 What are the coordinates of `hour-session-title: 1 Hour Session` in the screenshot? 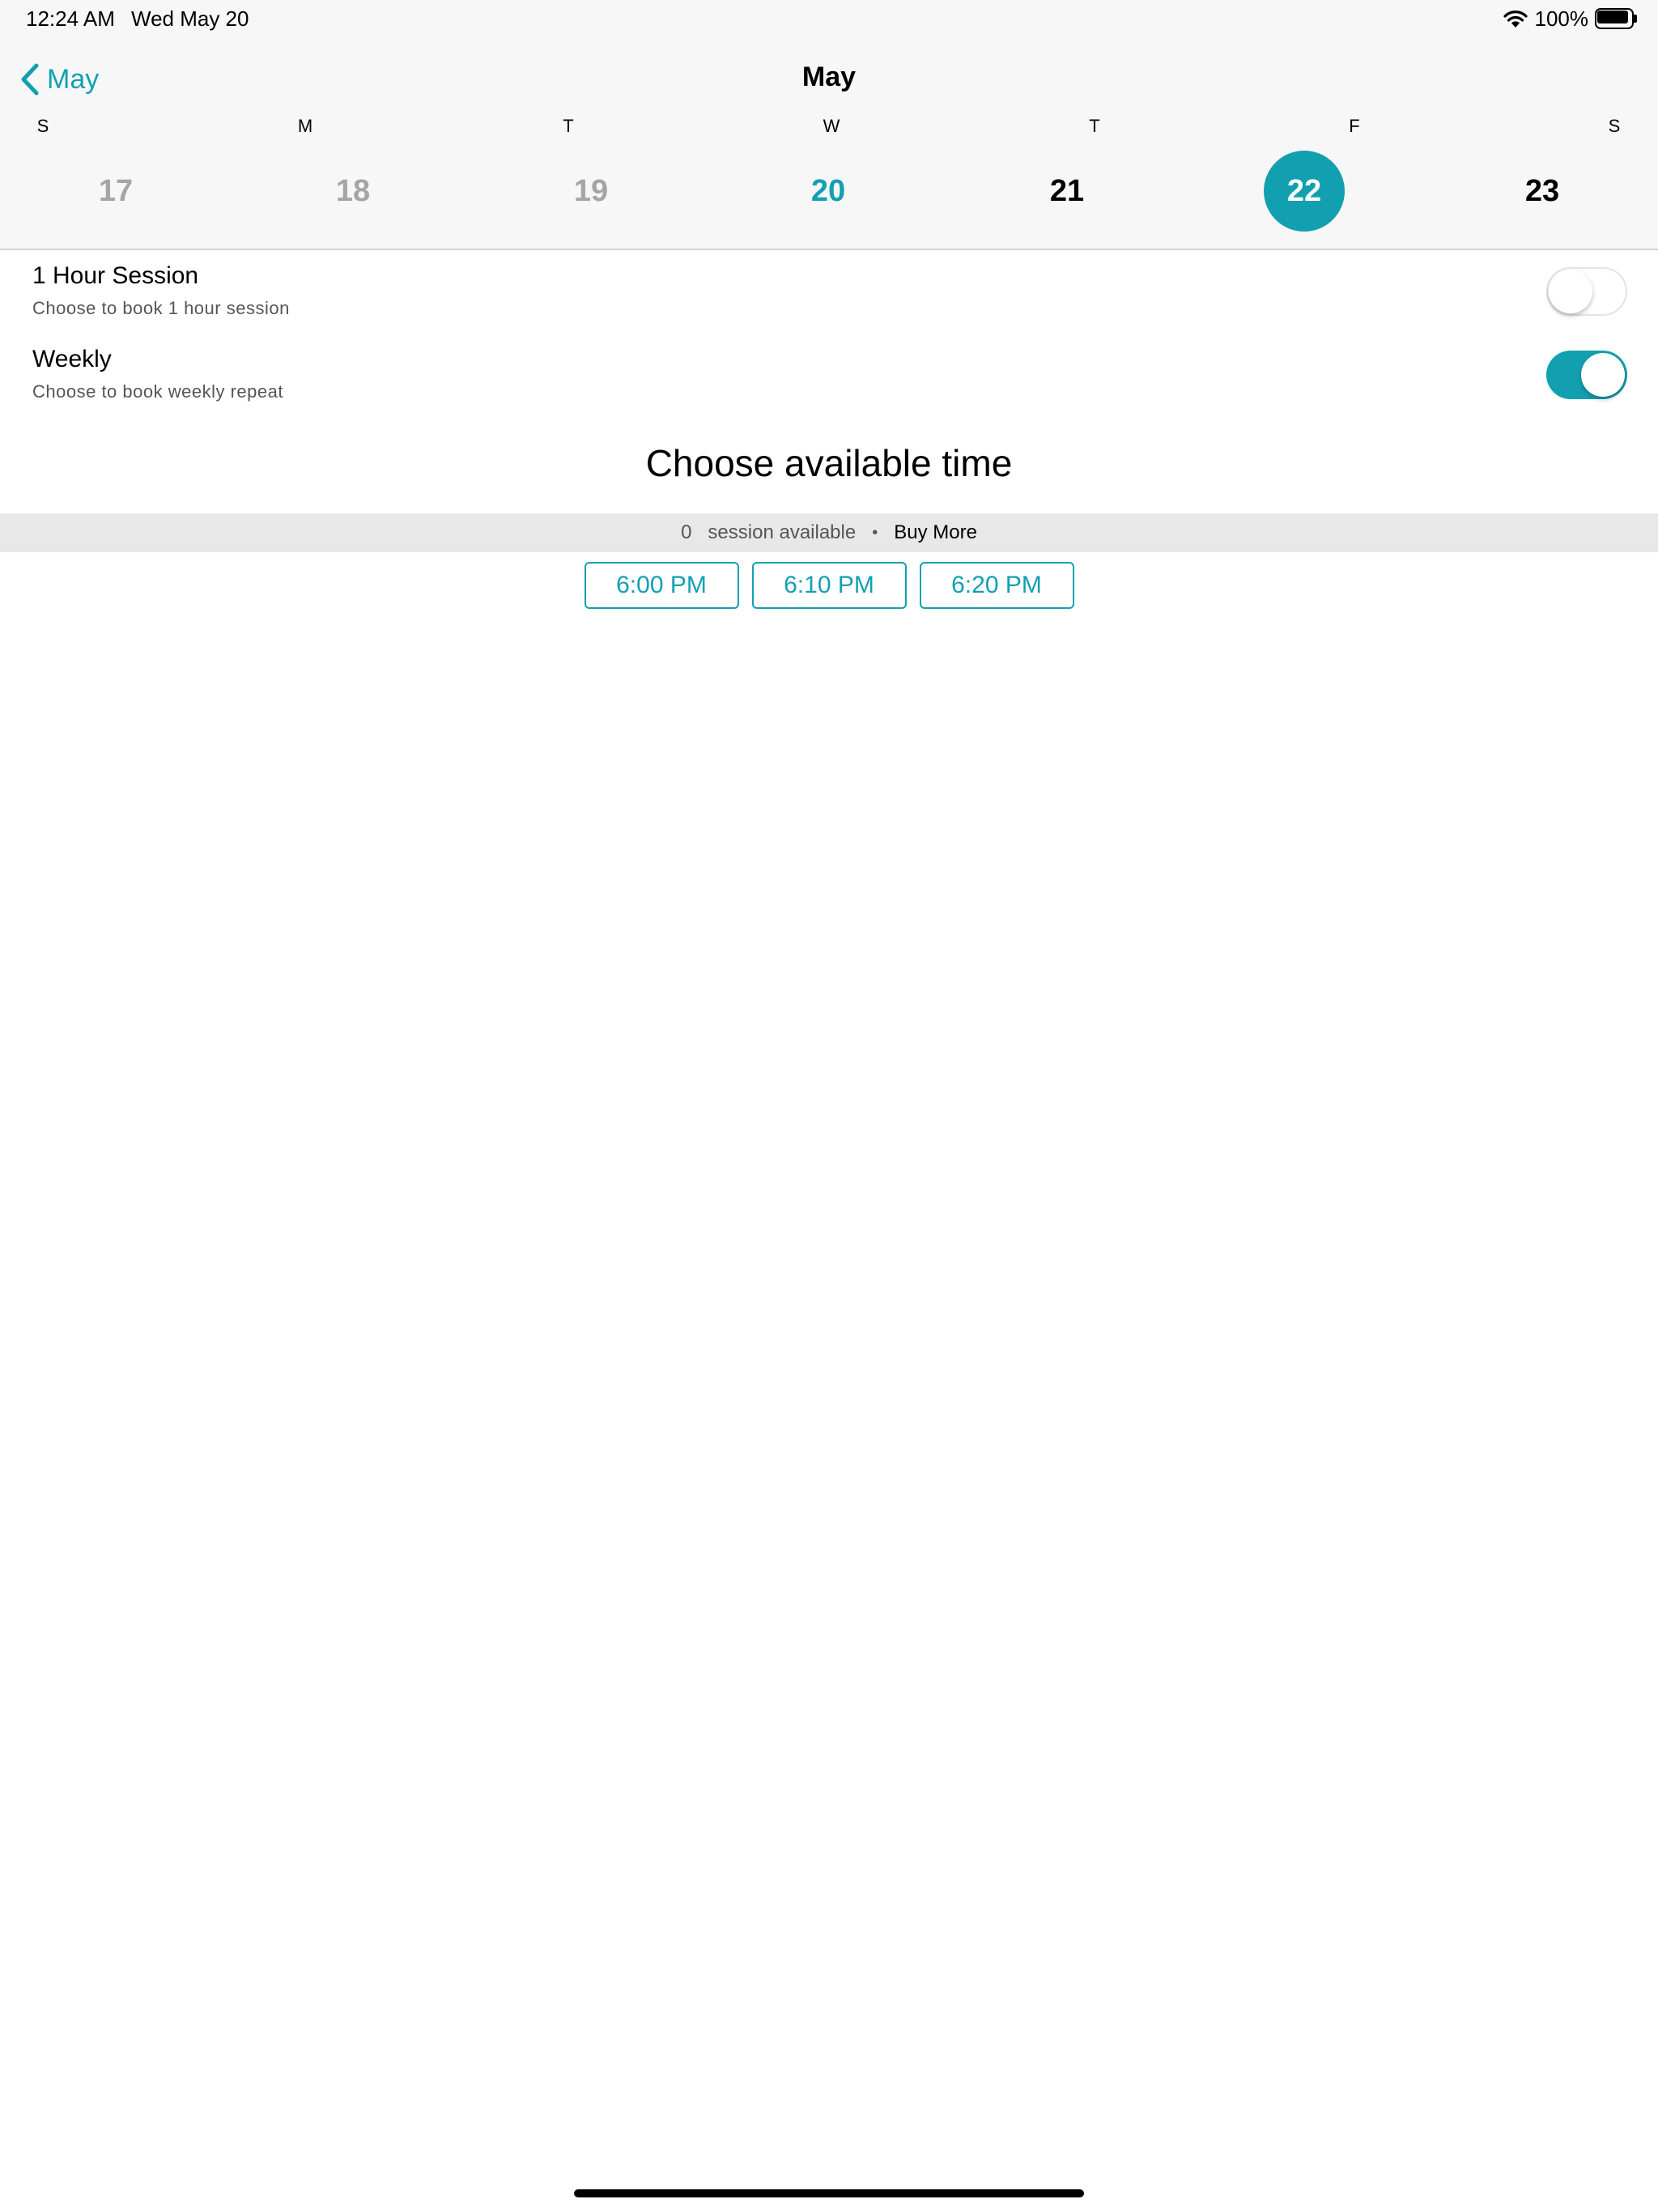 It's located at (115, 276).